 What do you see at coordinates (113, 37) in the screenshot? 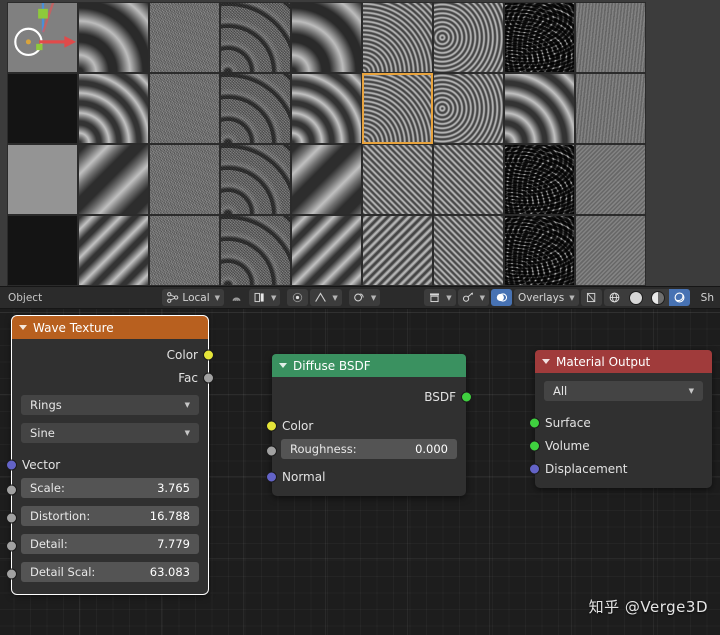
I see `preview-cell-rings-large` at bounding box center [113, 37].